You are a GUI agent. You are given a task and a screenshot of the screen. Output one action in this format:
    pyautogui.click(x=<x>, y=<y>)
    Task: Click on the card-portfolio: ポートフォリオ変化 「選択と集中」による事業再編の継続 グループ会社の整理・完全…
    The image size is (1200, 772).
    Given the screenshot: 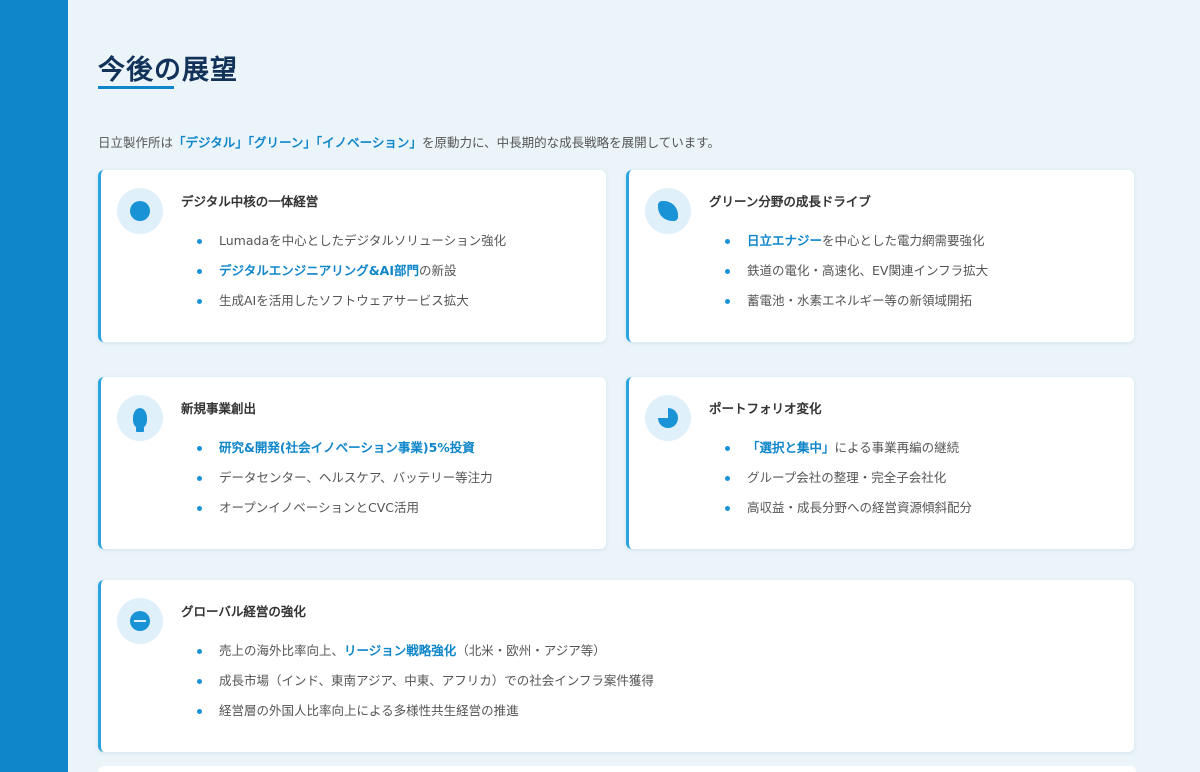 What is the action you would take?
    pyautogui.click(x=880, y=463)
    